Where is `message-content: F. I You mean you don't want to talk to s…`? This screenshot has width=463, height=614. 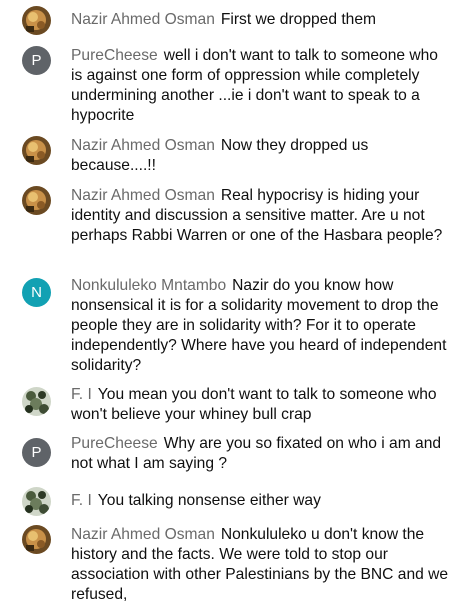 message-content: F. I You mean you don't want to talk to s… is located at coordinates (262, 405).